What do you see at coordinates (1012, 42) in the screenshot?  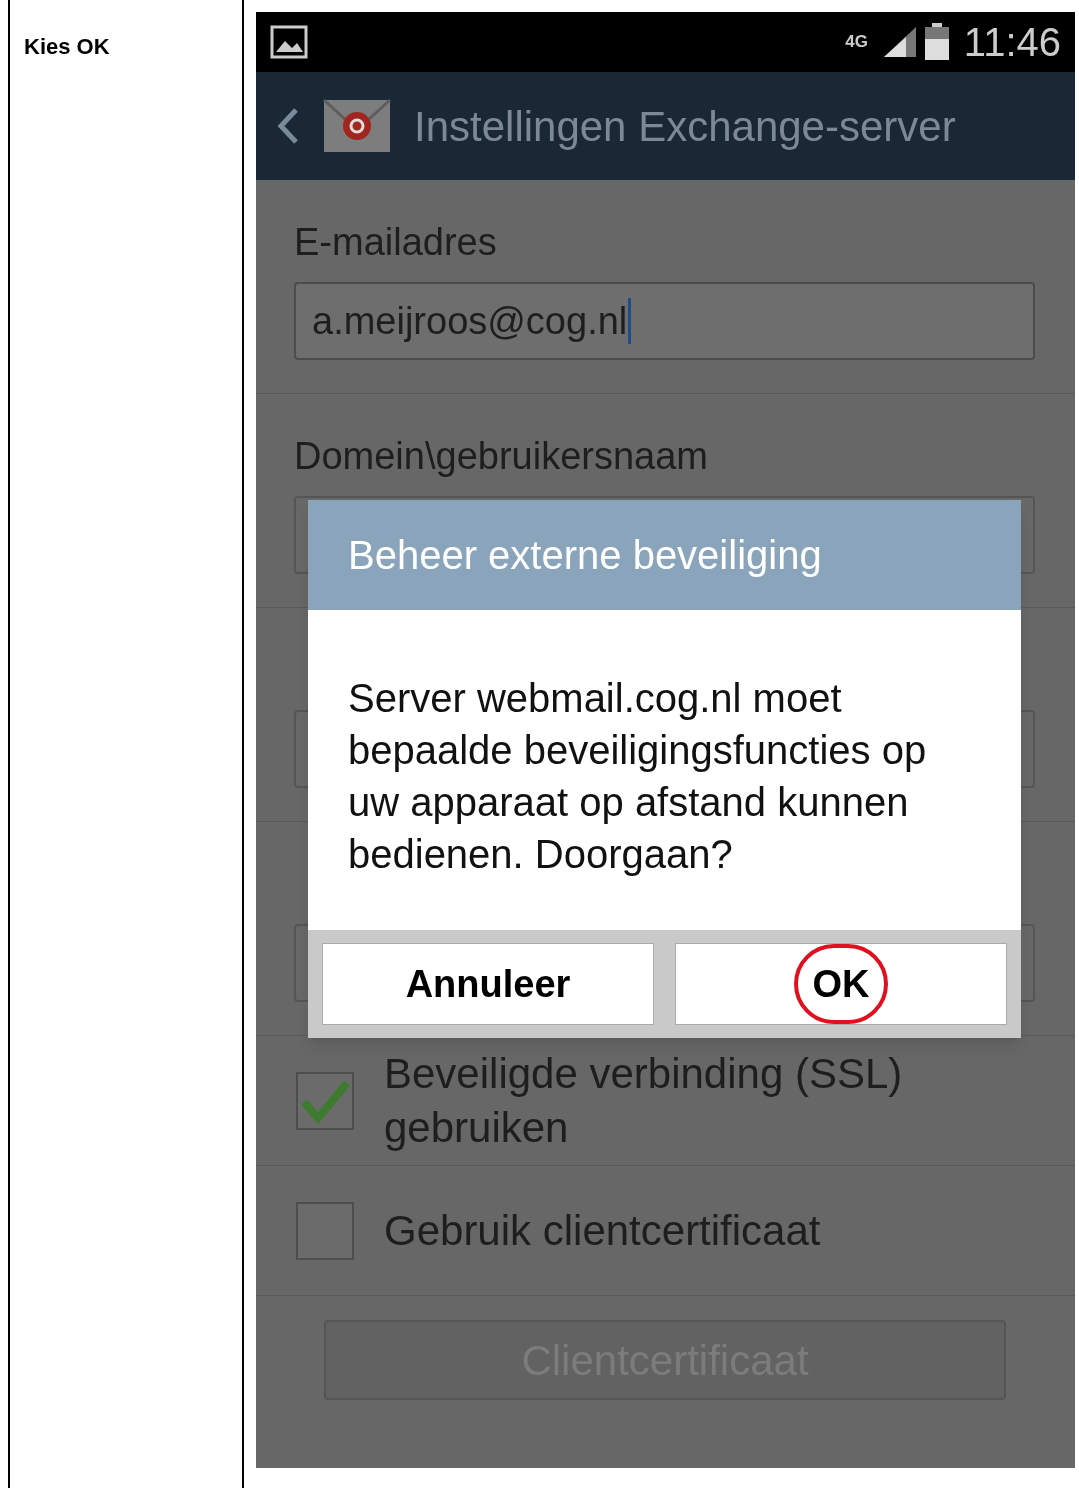 I see `clock-text: 11:46` at bounding box center [1012, 42].